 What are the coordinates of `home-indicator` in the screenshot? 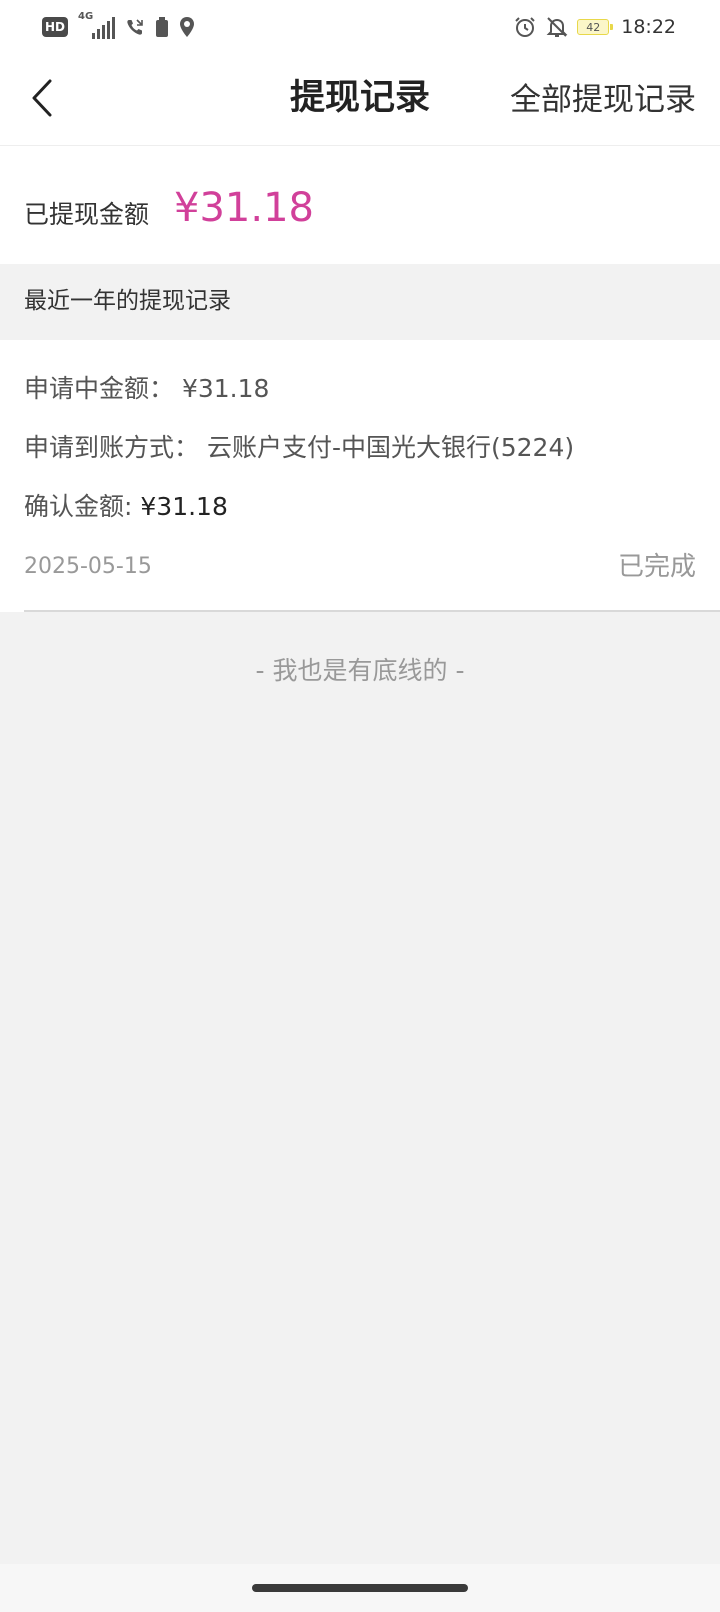 It's located at (360, 1588).